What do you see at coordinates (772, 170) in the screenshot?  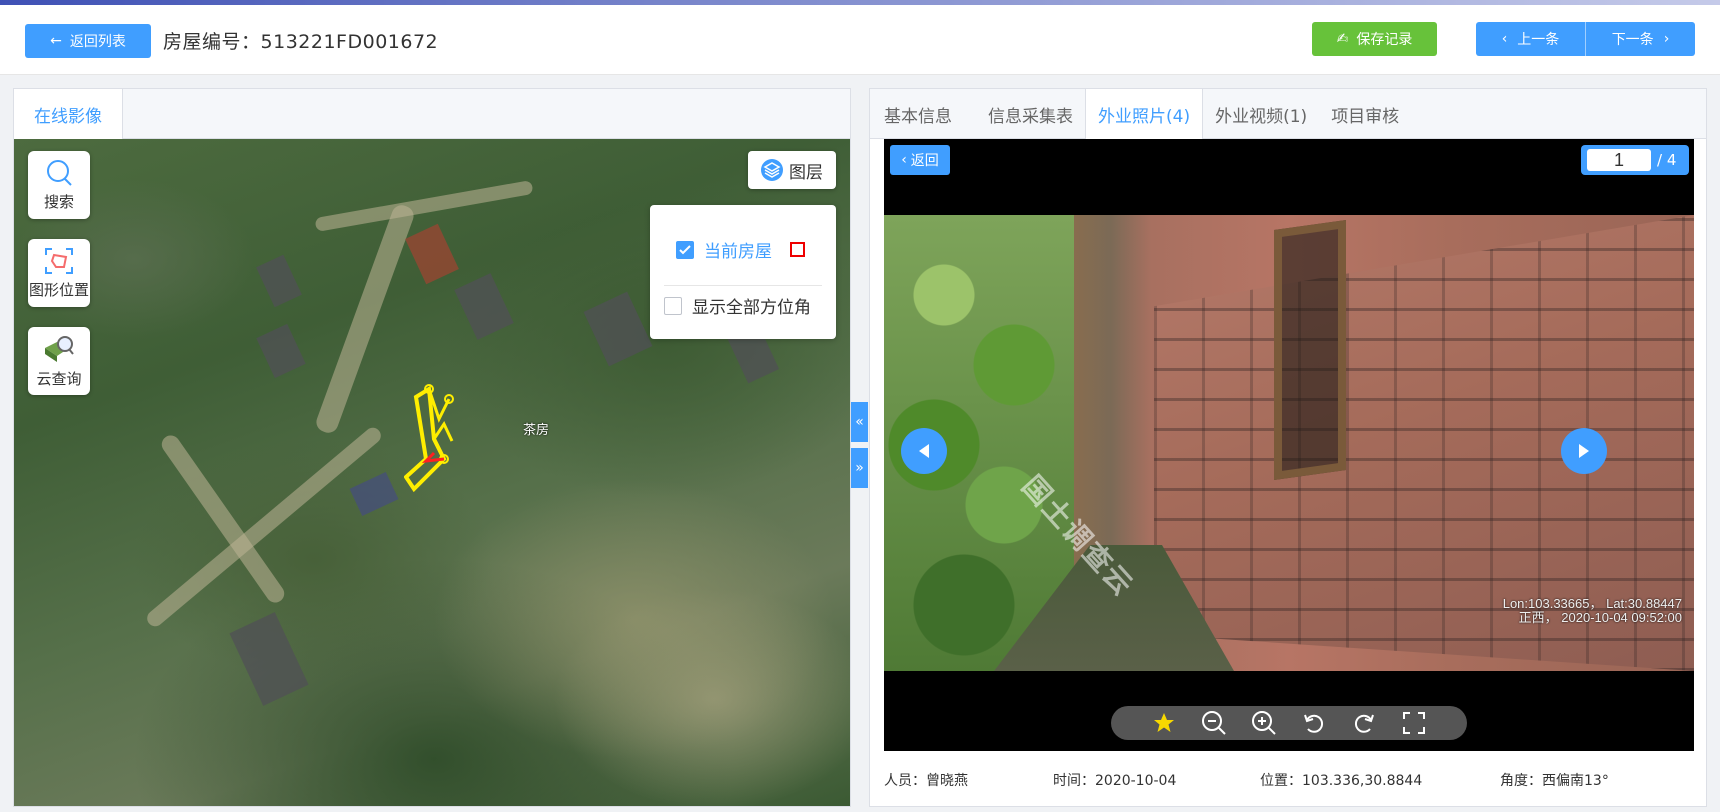 I see `layers-icon` at bounding box center [772, 170].